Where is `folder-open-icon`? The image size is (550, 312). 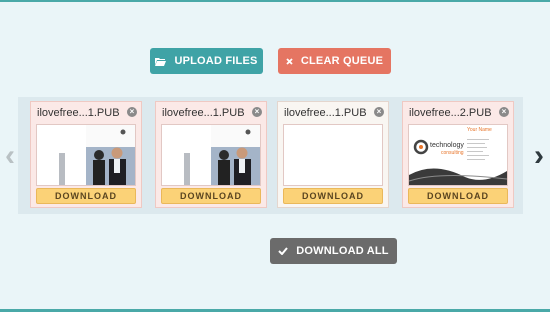
folder-open-icon is located at coordinates (161, 61).